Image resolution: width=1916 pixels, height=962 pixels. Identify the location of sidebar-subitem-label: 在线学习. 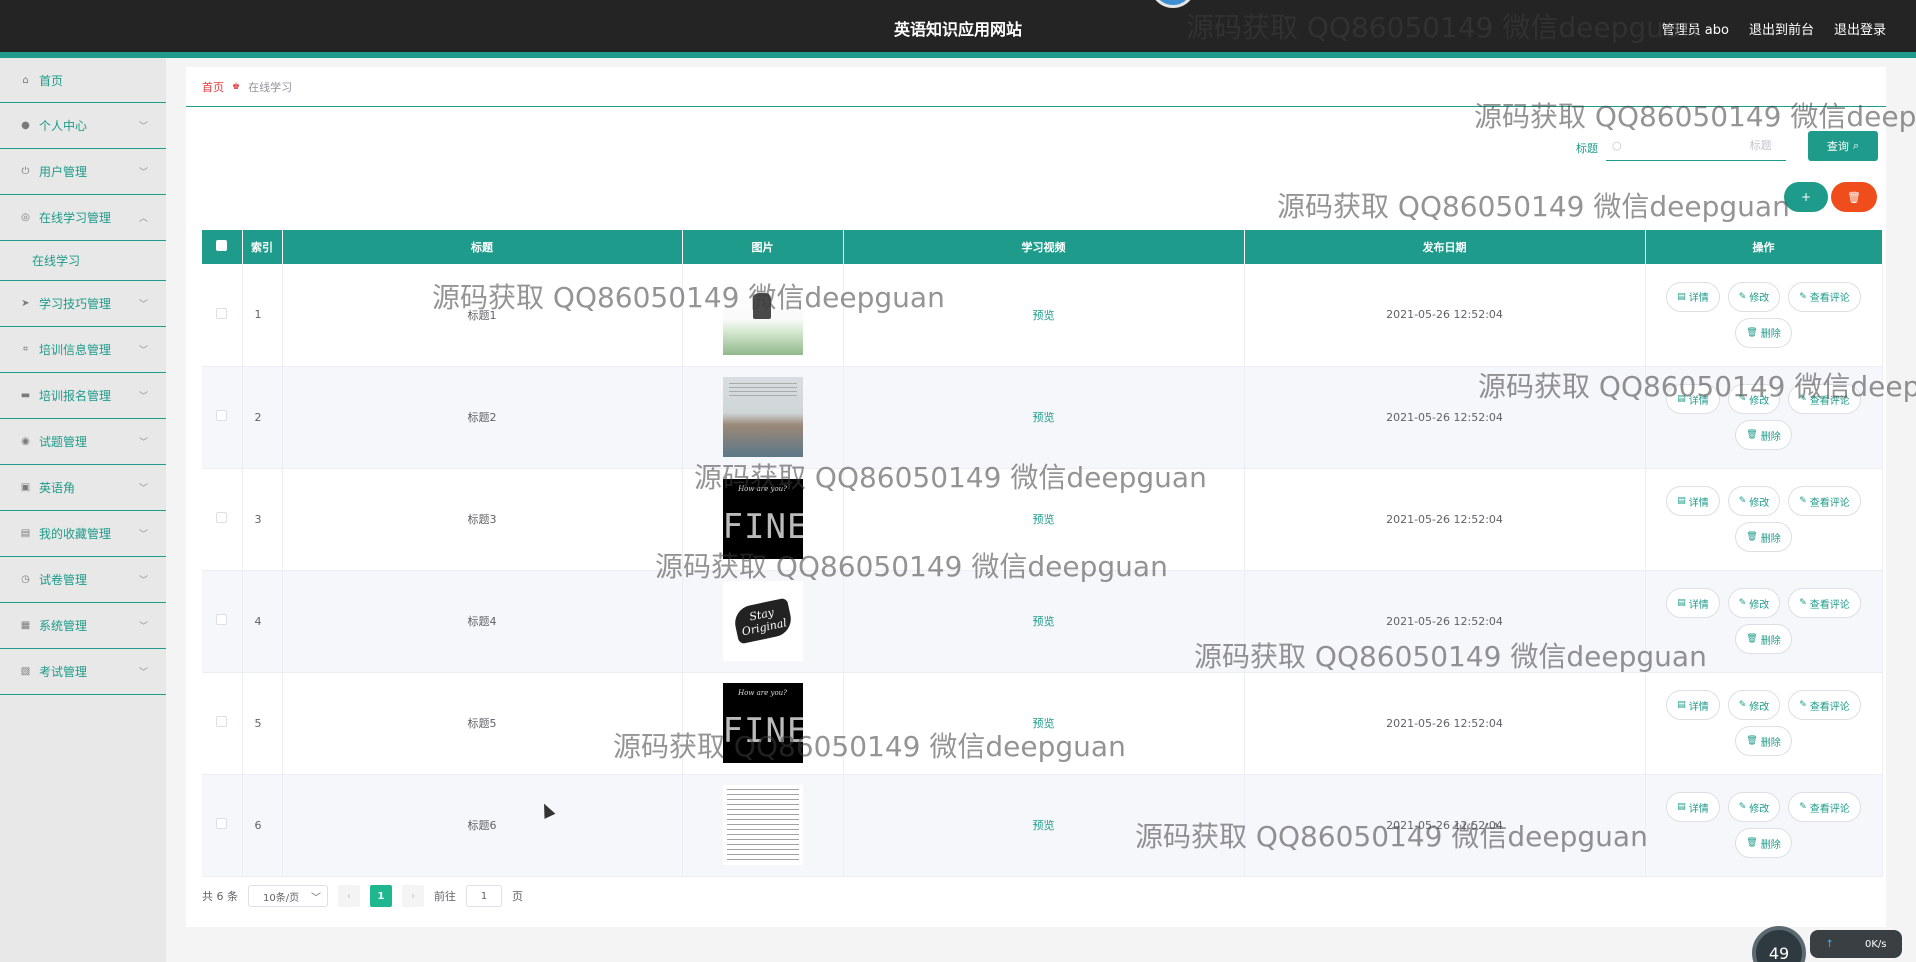
(56, 261).